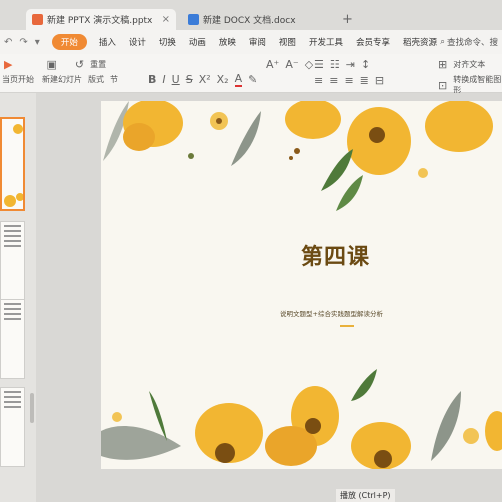  I want to click on ppt-file-icon, so click(37, 19).